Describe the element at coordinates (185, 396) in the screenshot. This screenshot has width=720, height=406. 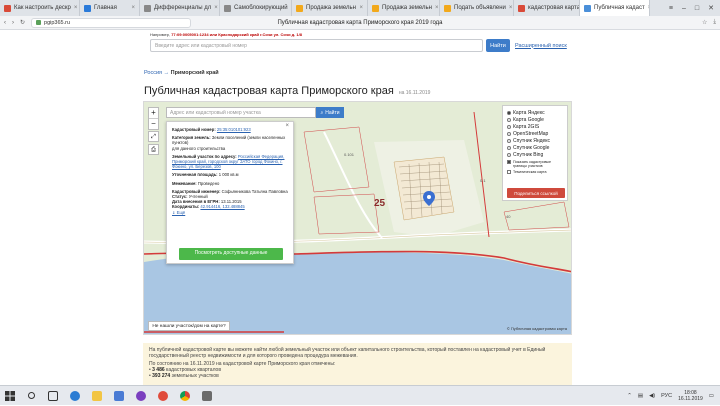
I see `chrome-icon` at that location.